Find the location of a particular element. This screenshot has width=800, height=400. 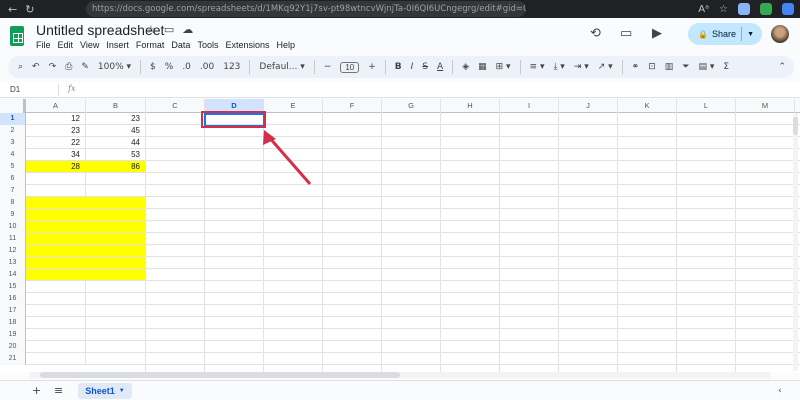

fill-color-icon: ◈ is located at coordinates (465, 67).